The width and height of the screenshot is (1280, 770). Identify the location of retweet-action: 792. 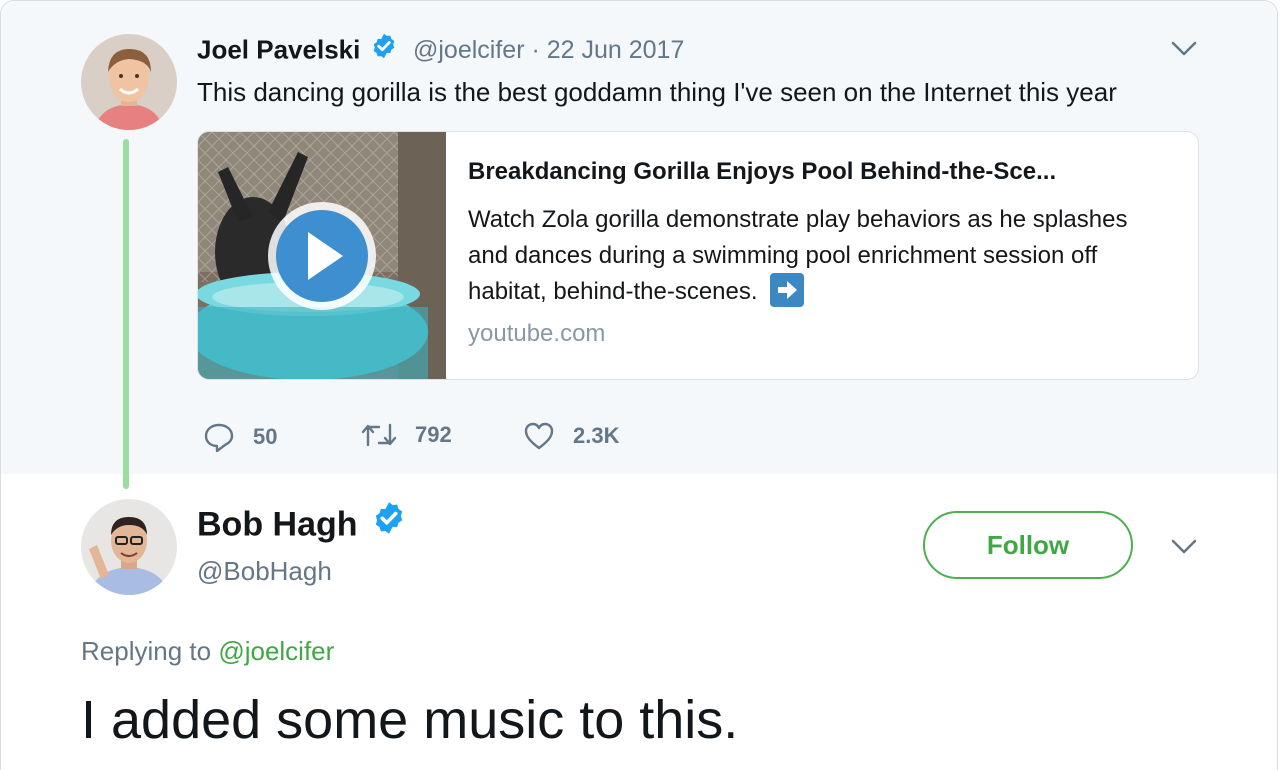
(406, 435).